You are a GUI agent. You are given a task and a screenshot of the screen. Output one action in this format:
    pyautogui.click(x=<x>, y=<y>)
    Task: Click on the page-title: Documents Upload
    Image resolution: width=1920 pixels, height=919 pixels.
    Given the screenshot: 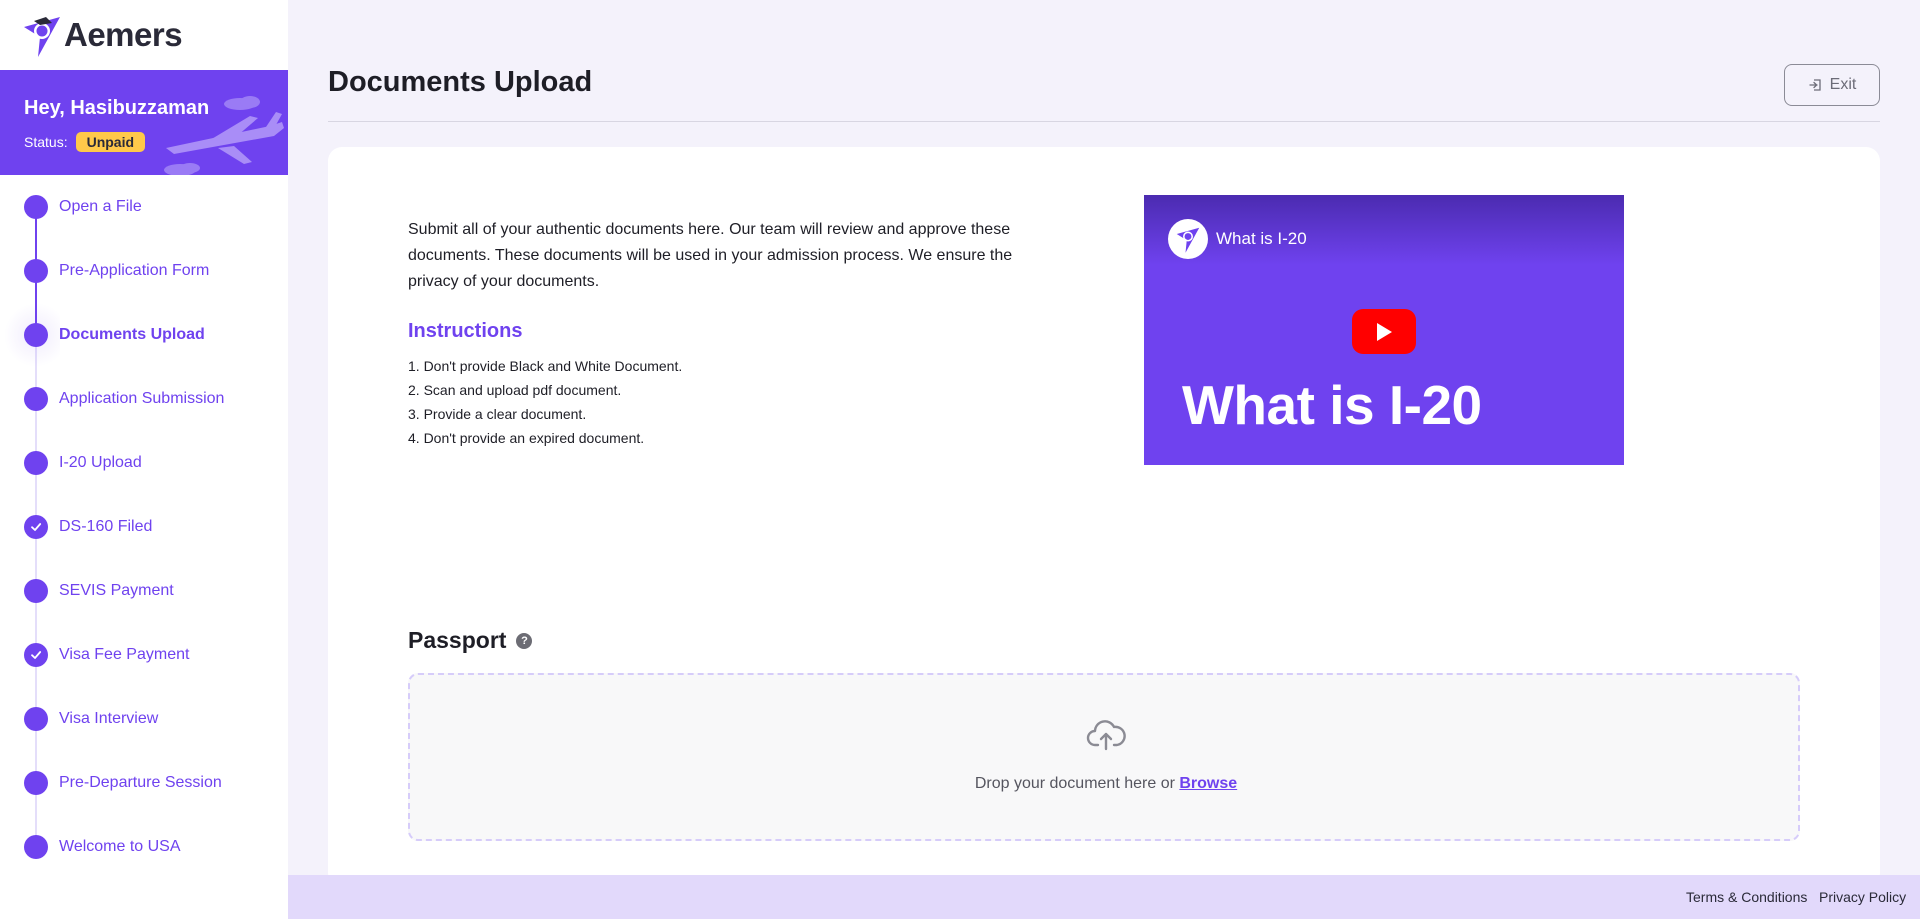 What is the action you would take?
    pyautogui.click(x=460, y=82)
    